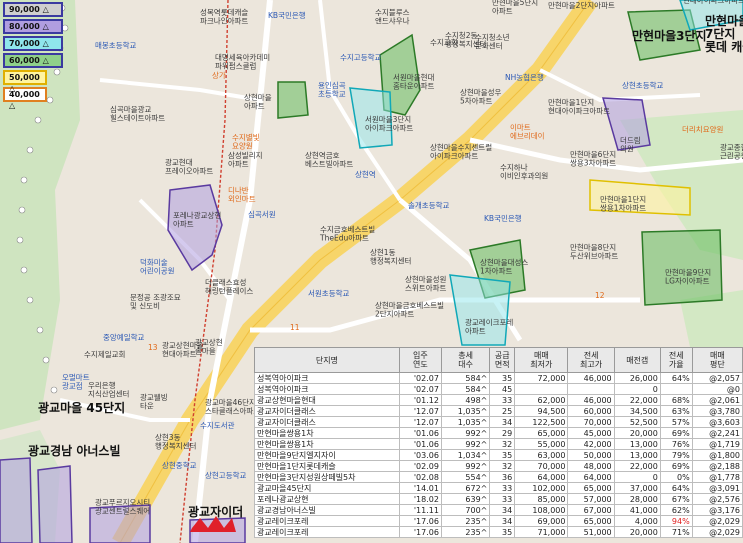 The width and height of the screenshot is (743, 543). What do you see at coordinates (593, 158) in the screenshot?
I see `map-label-manhyun-6: 만현마을6단지 쌍용3차아파트` at bounding box center [593, 158].